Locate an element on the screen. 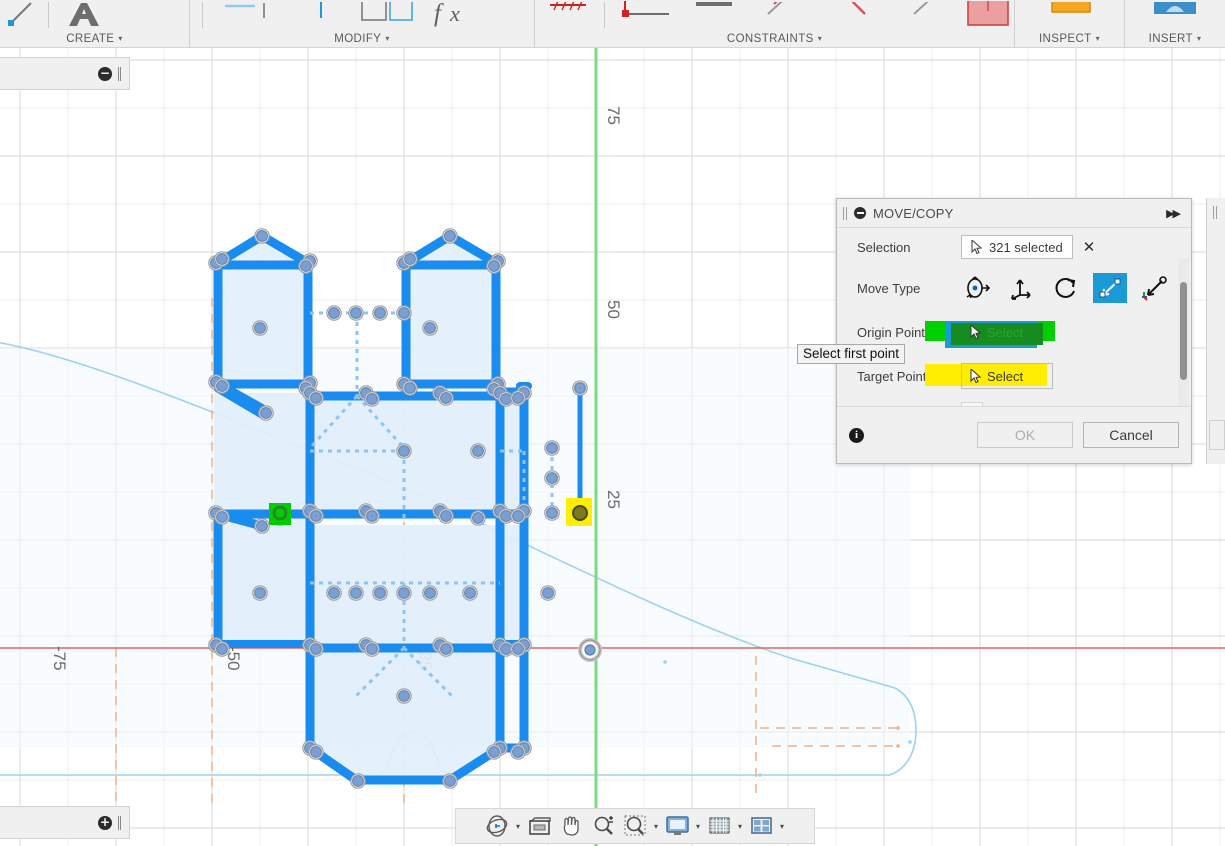  selection-count: 321 selected is located at coordinates (1026, 247).